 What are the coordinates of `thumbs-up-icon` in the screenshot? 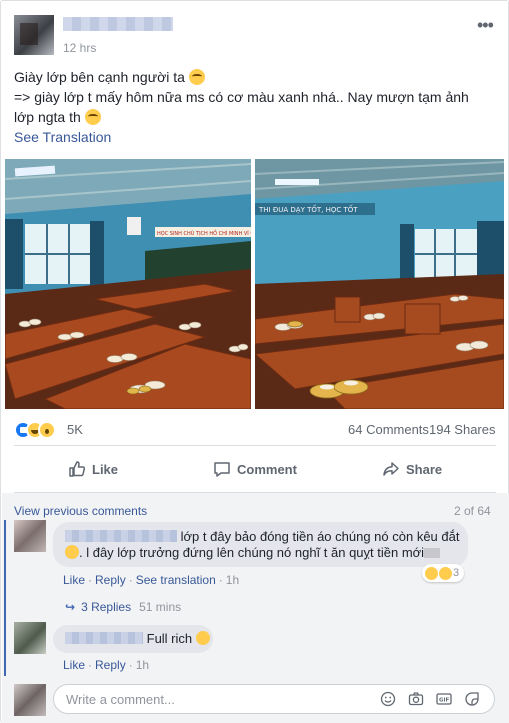 It's located at (77, 469).